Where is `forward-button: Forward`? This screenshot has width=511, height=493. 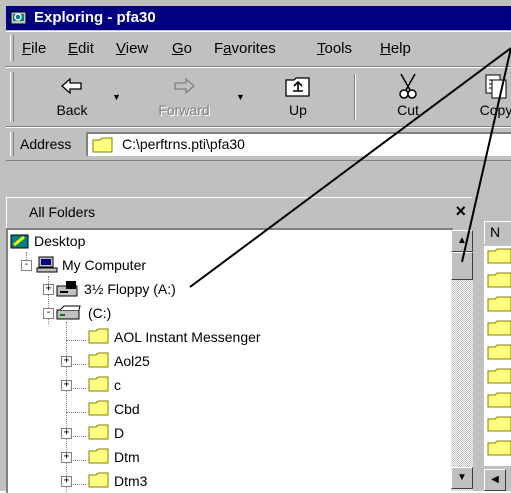
forward-button: Forward is located at coordinates (184, 97).